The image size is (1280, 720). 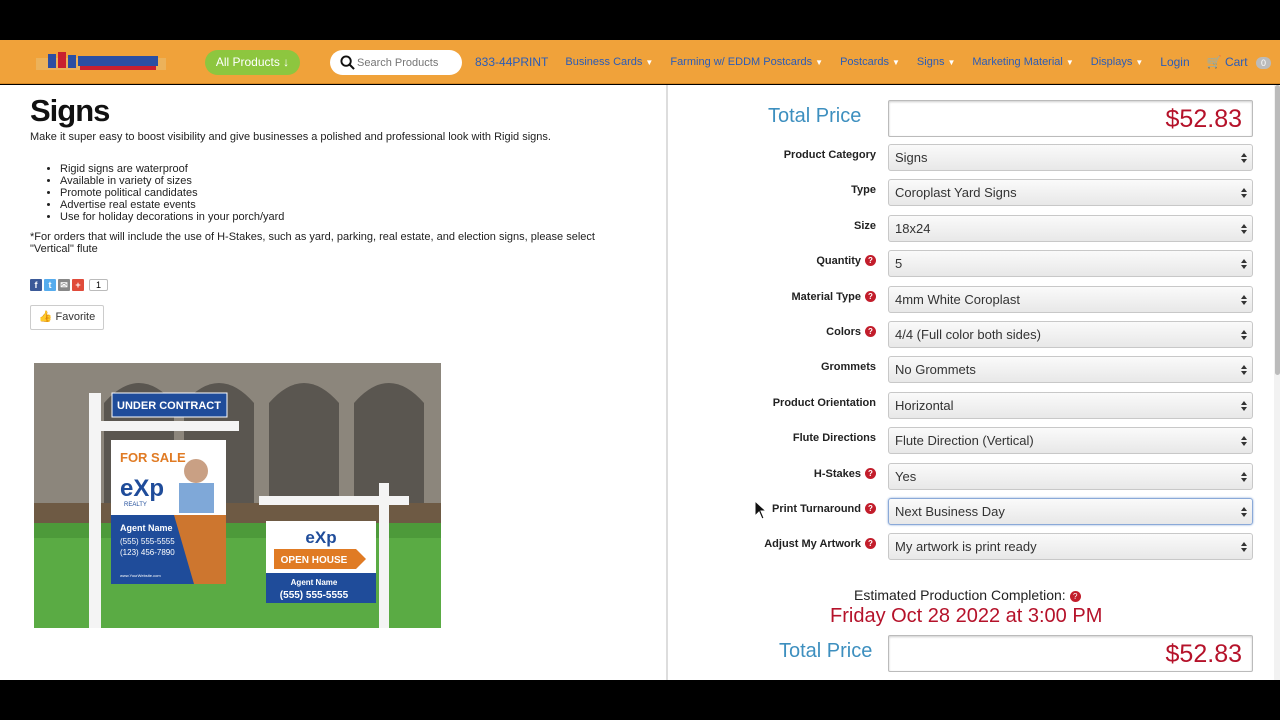 I want to click on nav-business-cards: Business Cards ▼, so click(x=609, y=62).